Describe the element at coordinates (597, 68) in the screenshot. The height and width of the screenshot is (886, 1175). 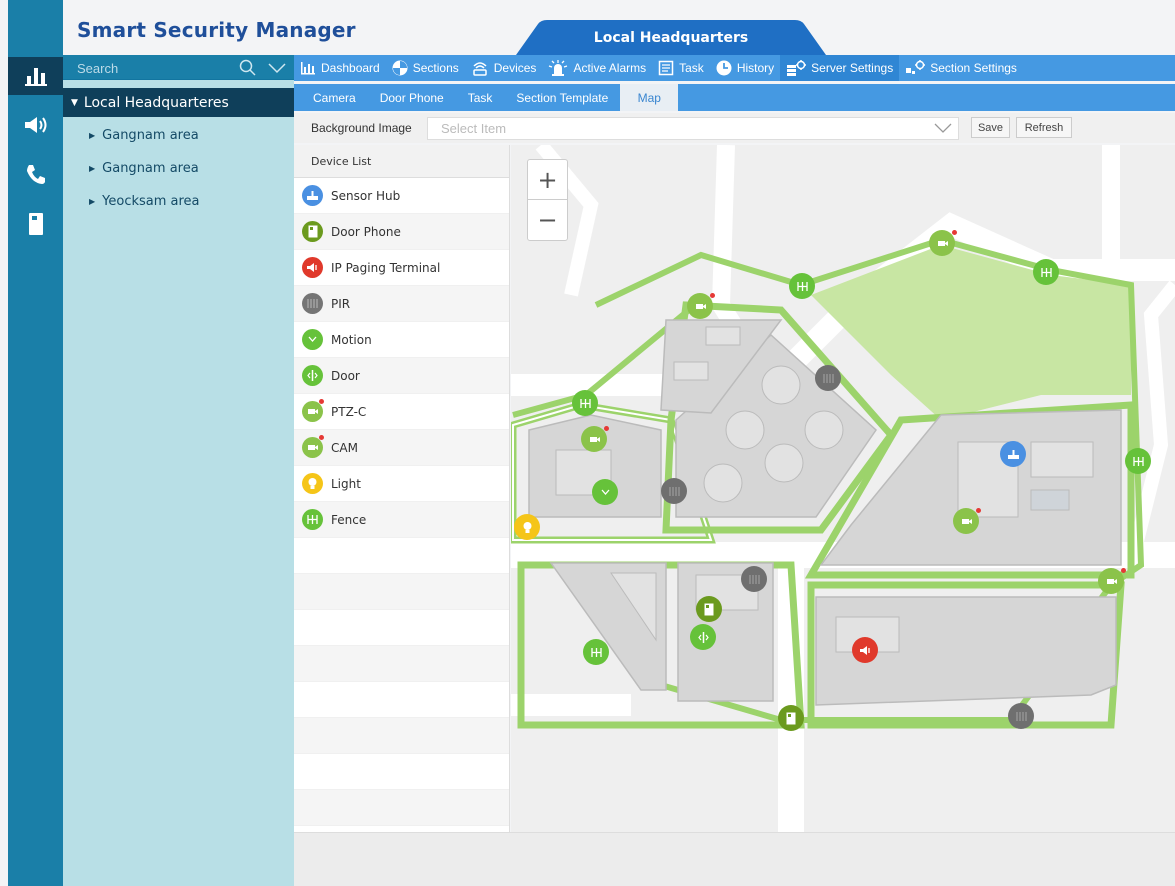
I see `nav-active-alarms: Active Alarms` at that location.